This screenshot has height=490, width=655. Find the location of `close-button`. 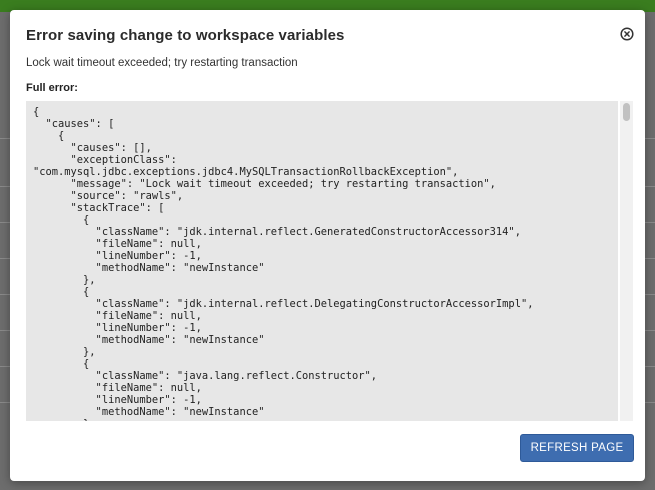

close-button is located at coordinates (627, 34).